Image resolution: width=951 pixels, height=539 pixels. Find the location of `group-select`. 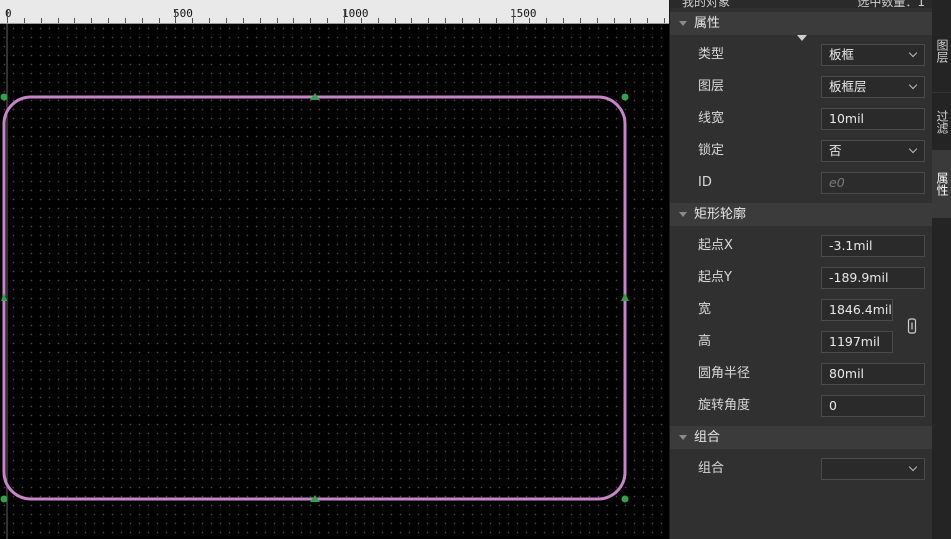

group-select is located at coordinates (873, 469).